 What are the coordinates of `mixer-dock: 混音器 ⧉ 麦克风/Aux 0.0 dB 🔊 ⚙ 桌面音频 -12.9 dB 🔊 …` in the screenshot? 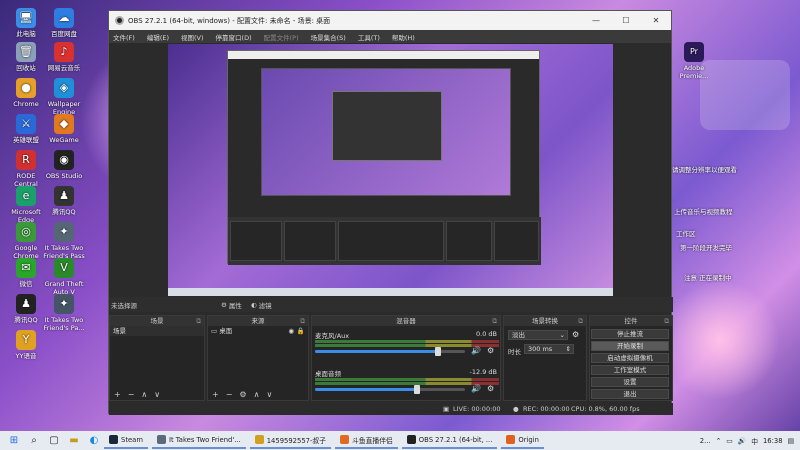 It's located at (406, 358).